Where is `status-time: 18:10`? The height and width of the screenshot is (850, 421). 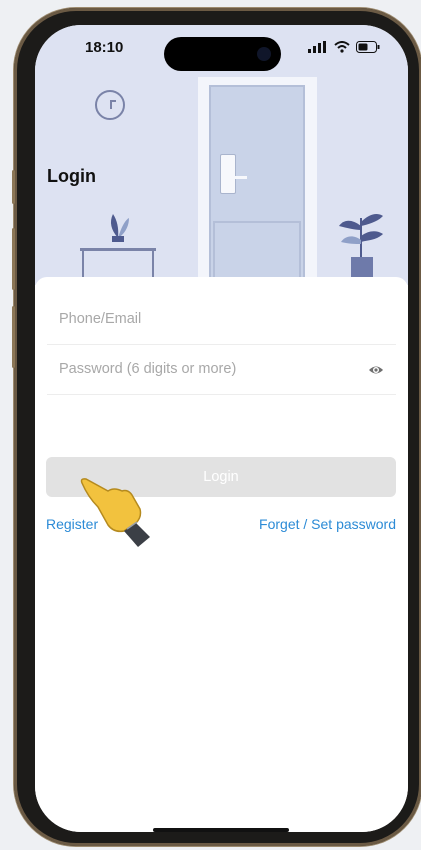
status-time: 18:10 is located at coordinates (104, 47).